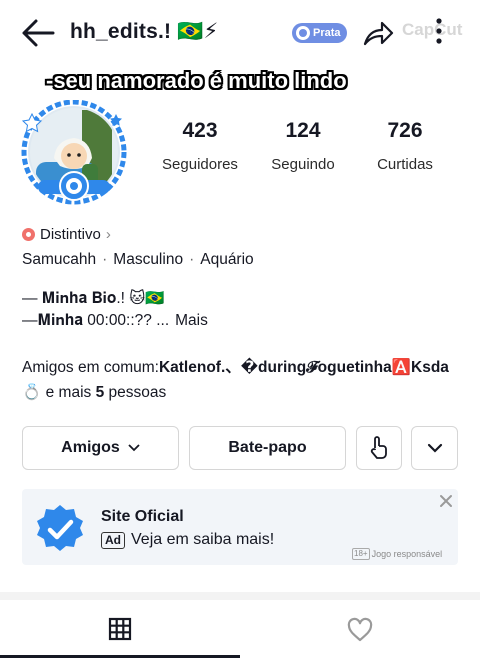  What do you see at coordinates (203, 539) in the screenshot?
I see `ad-subtitle: Veja em saiba mais!` at bounding box center [203, 539].